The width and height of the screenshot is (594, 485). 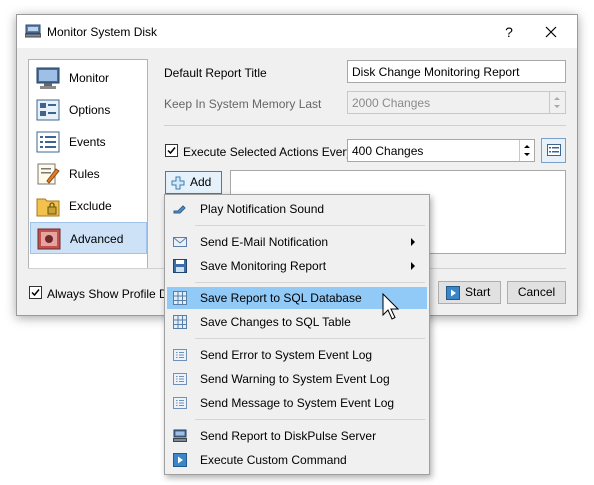 I want to click on sidebar-item-options: Options, so click(x=88, y=110).